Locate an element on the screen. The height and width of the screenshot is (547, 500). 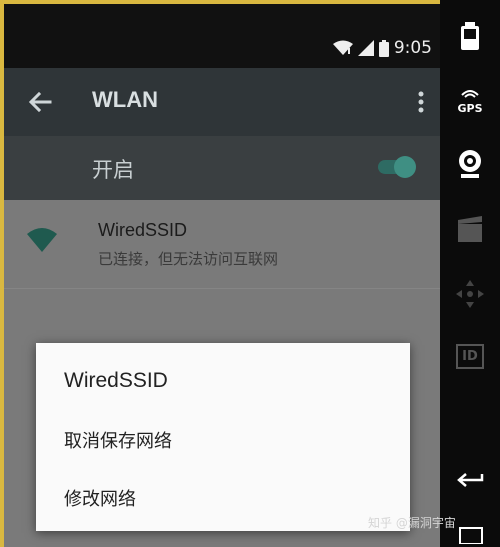
forget-network-item: 取消保存网络 is located at coordinates (118, 440).